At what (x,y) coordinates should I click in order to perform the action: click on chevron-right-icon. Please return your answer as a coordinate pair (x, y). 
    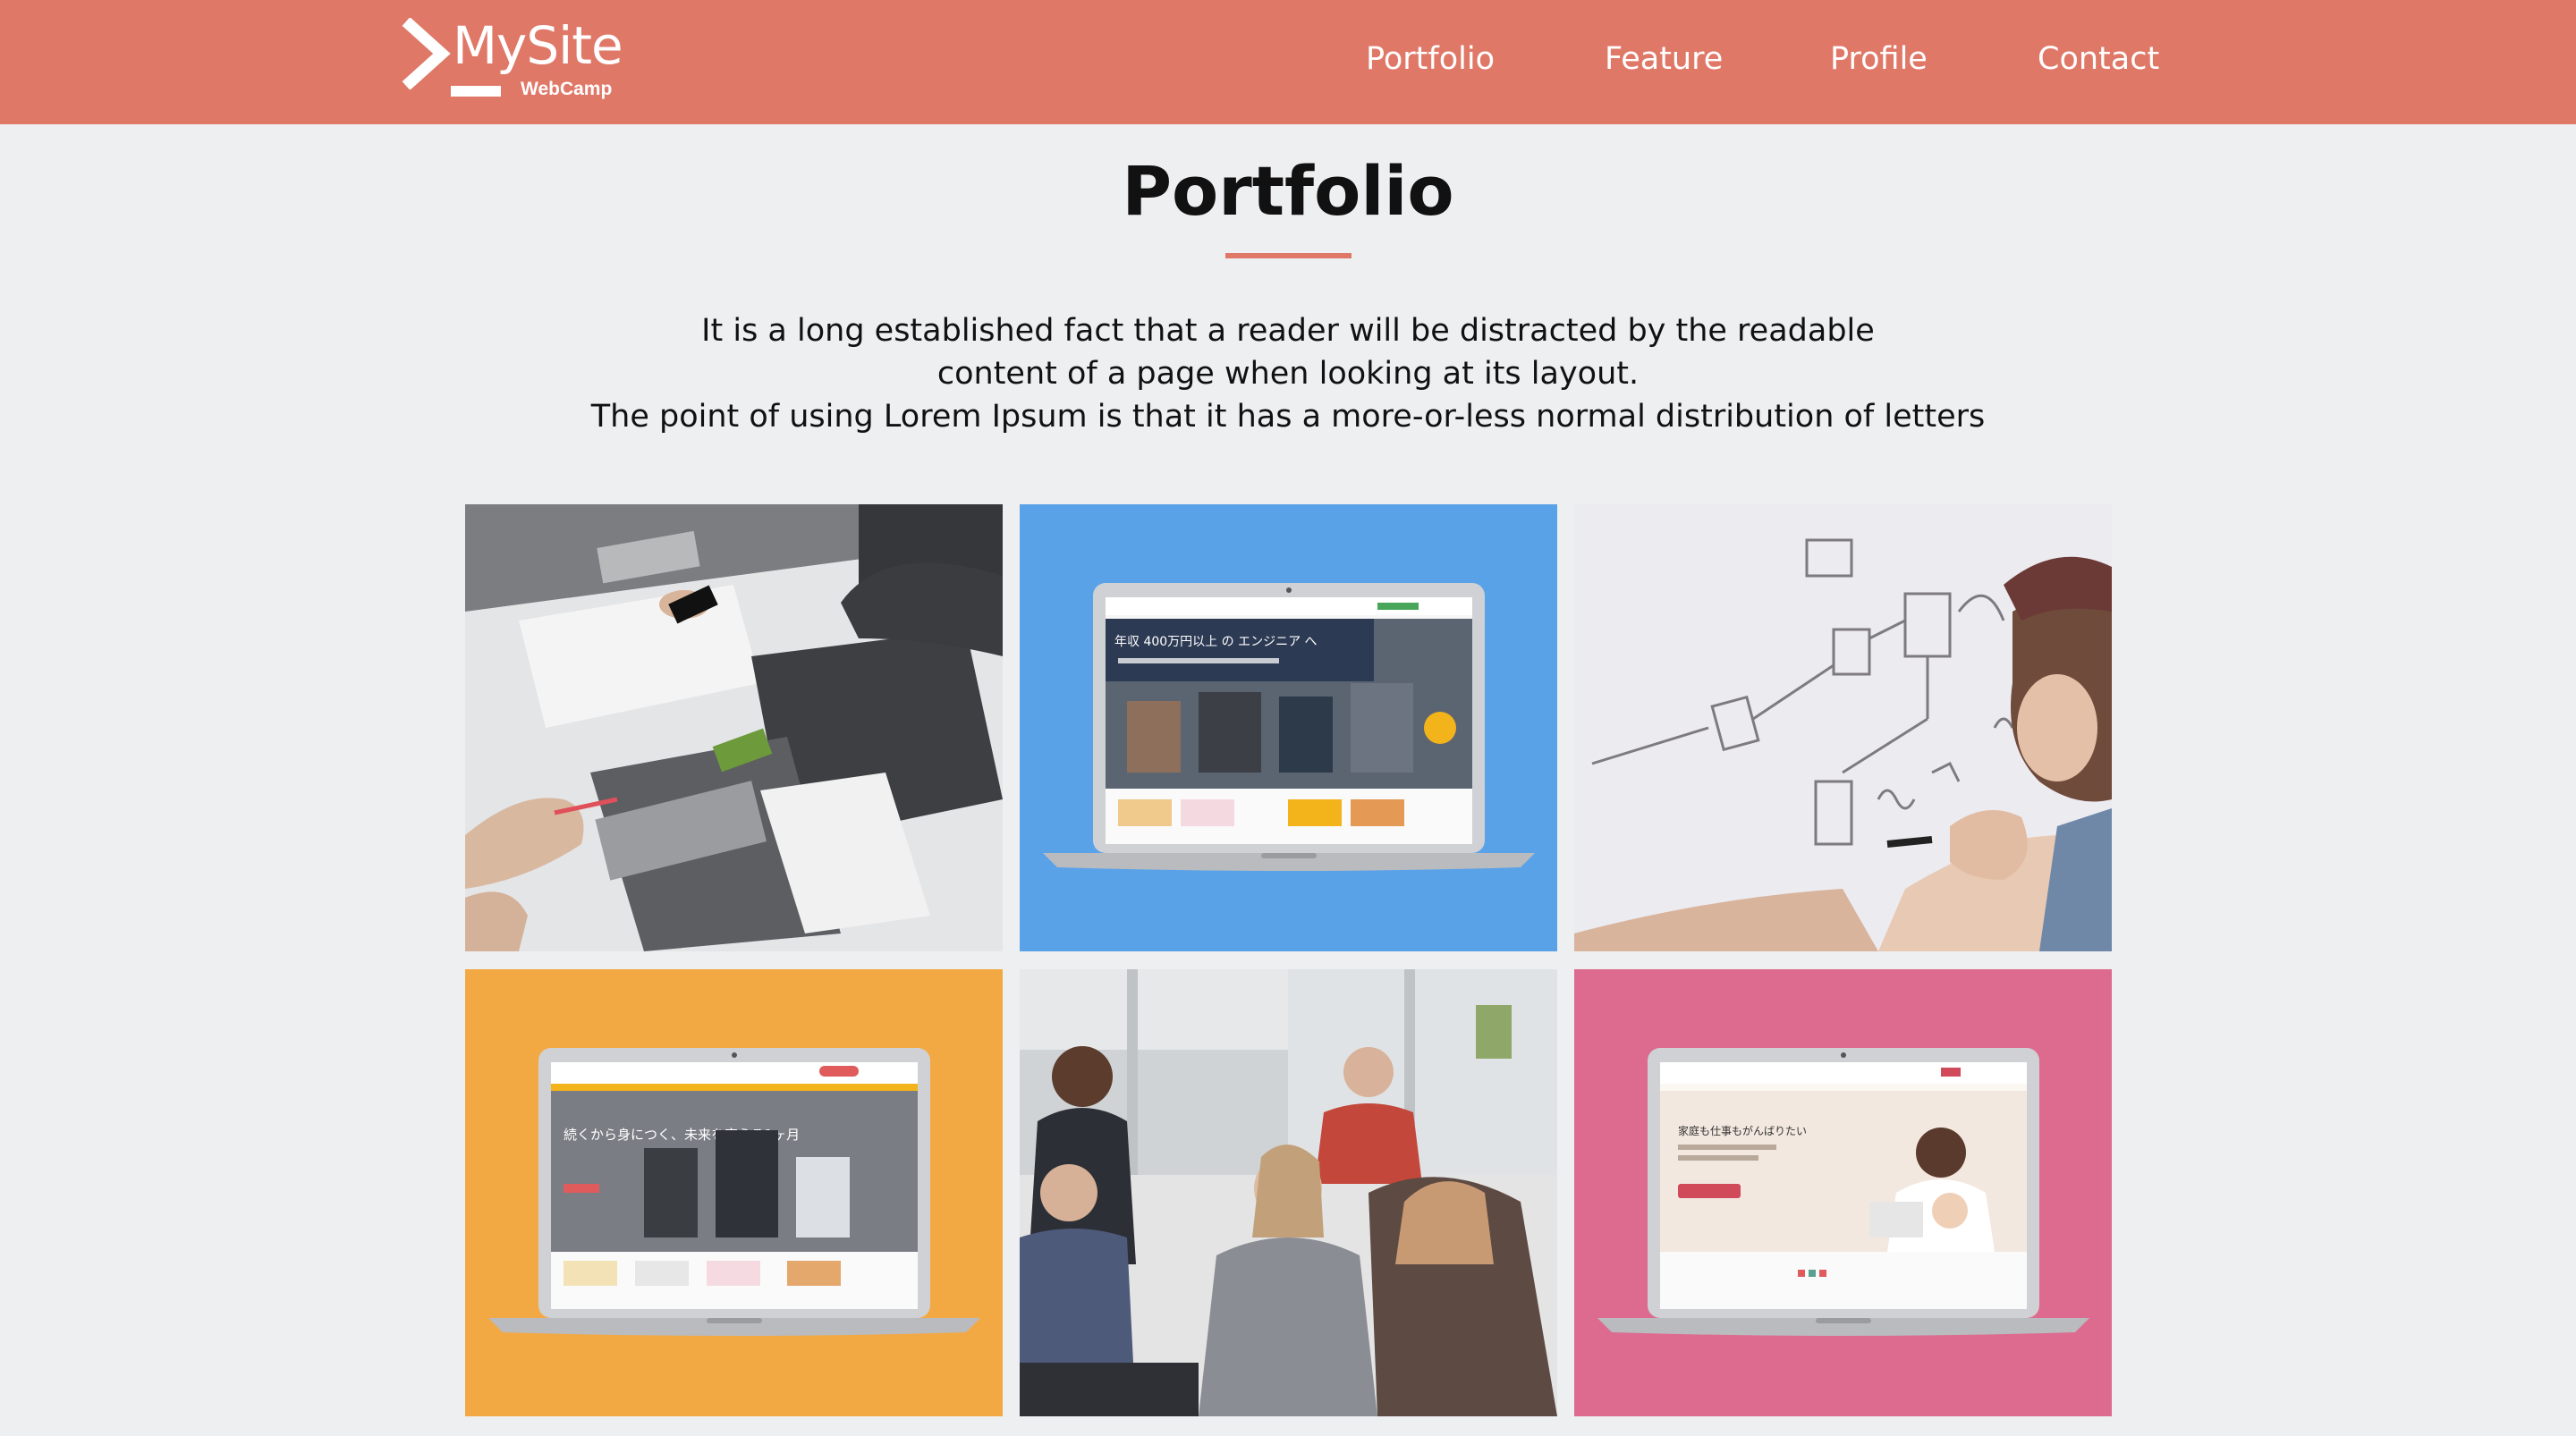
    Looking at the image, I should click on (426, 53).